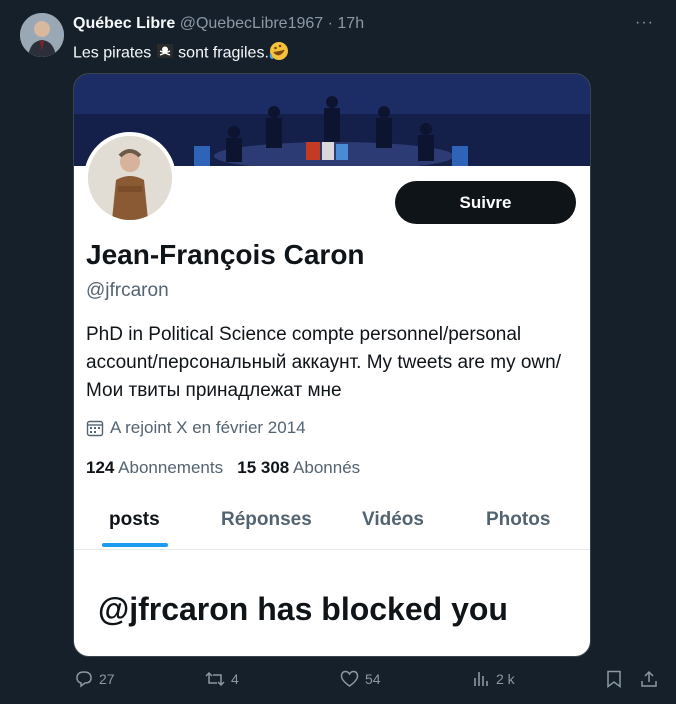 The height and width of the screenshot is (704, 676). Describe the element at coordinates (208, 427) in the screenshot. I see `joined-text: A rejoint X en février 2014` at that location.